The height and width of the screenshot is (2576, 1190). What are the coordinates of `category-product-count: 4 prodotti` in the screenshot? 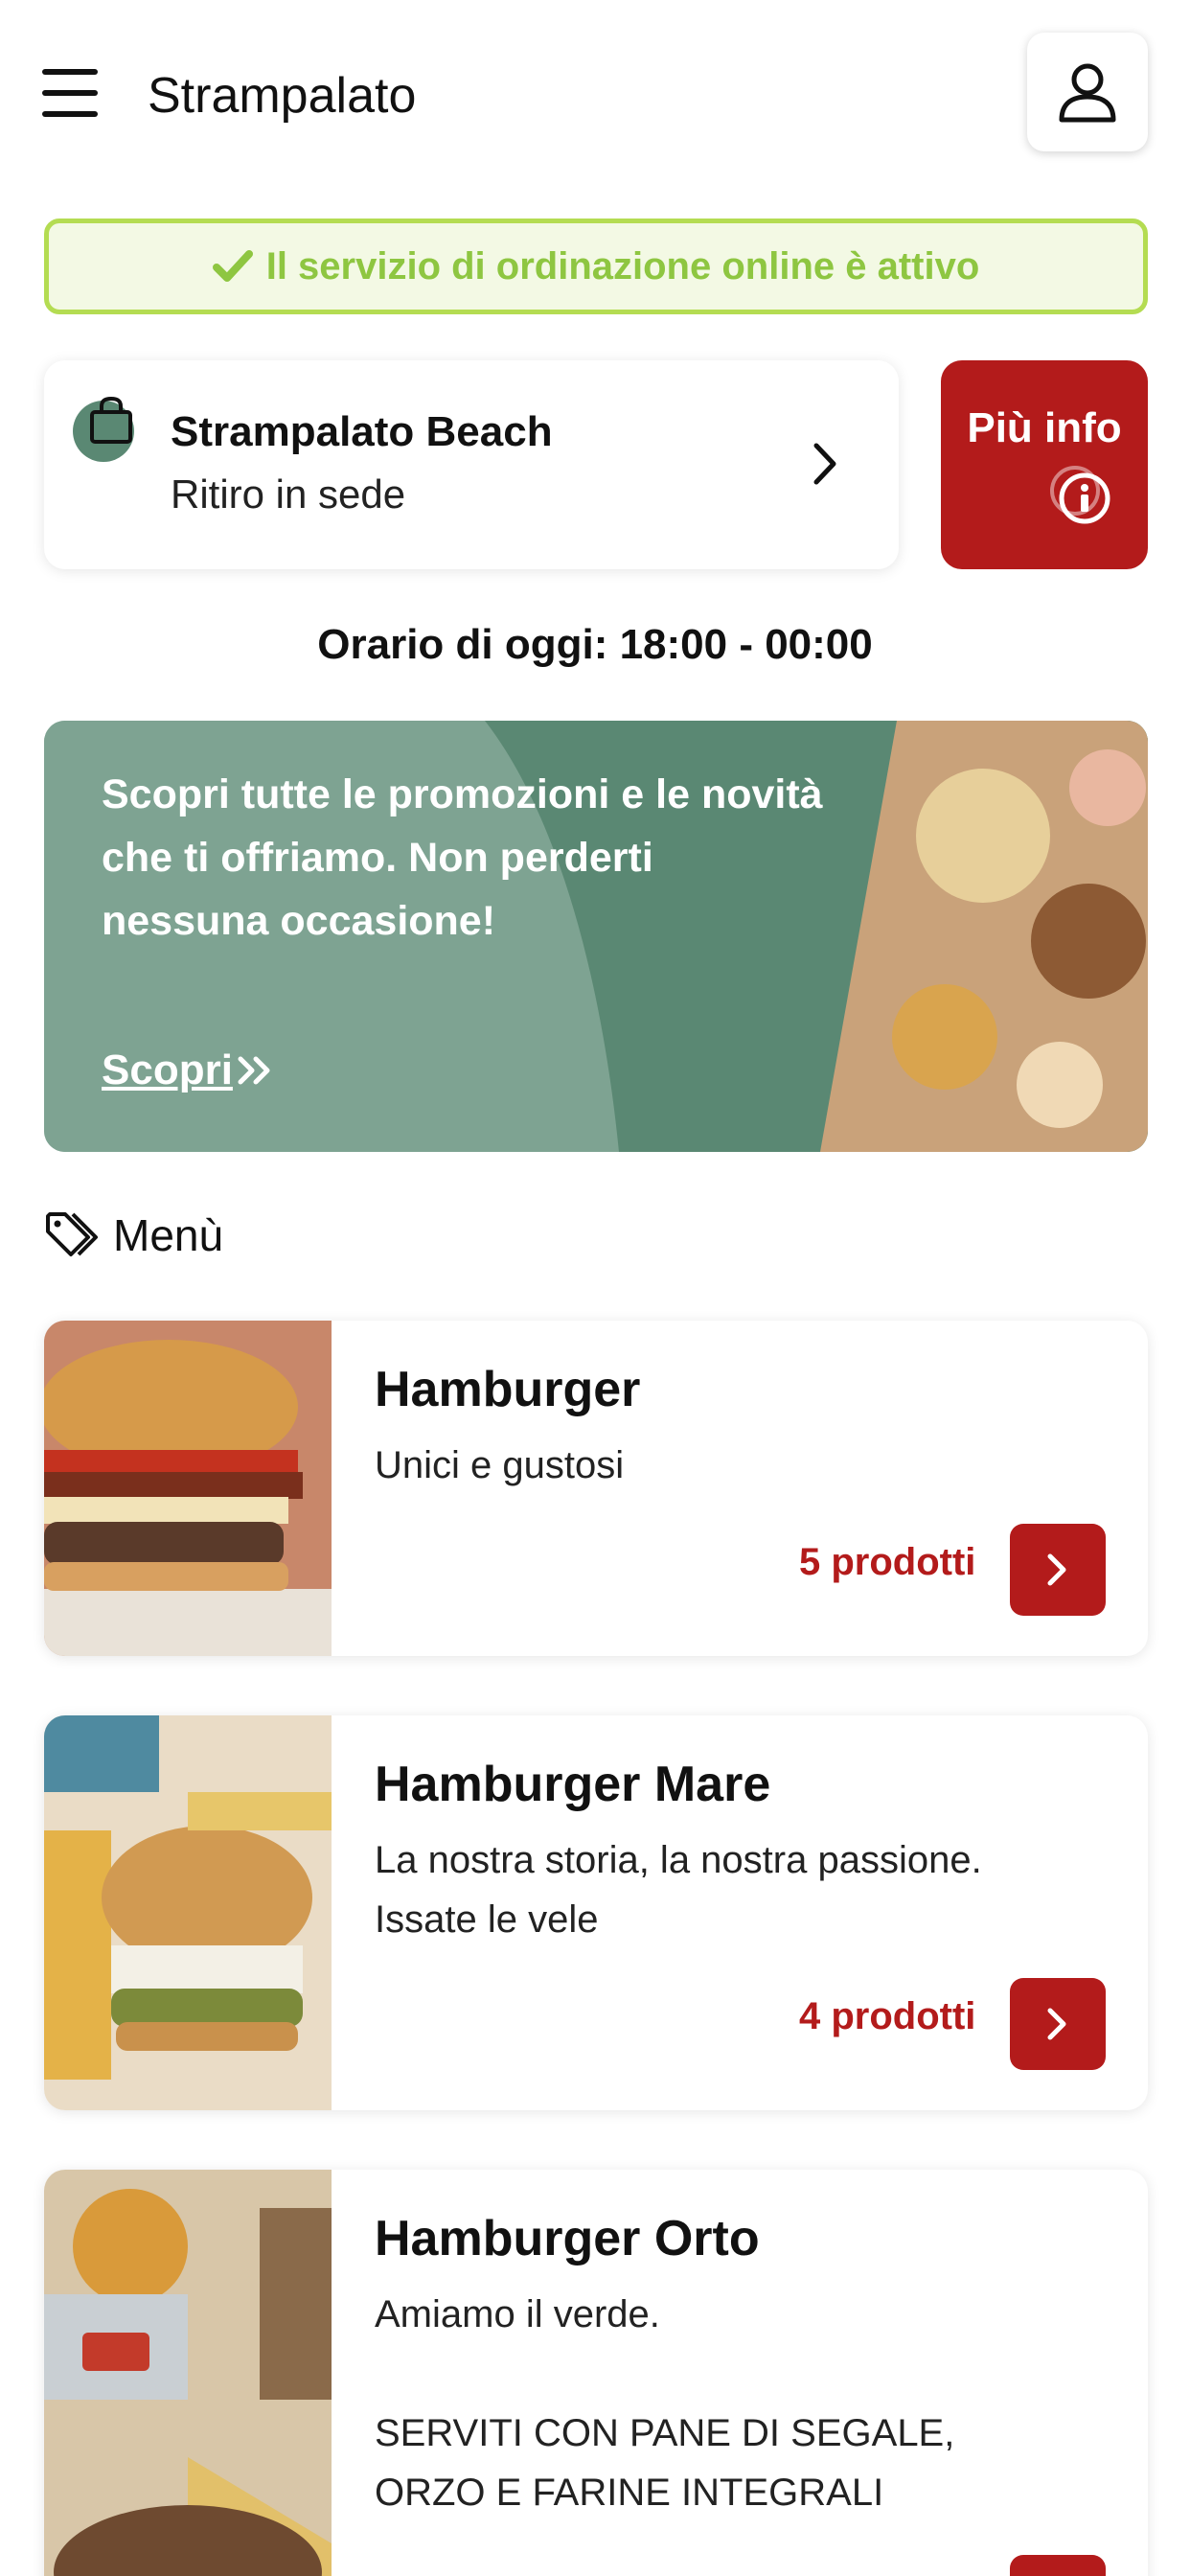 It's located at (888, 2016).